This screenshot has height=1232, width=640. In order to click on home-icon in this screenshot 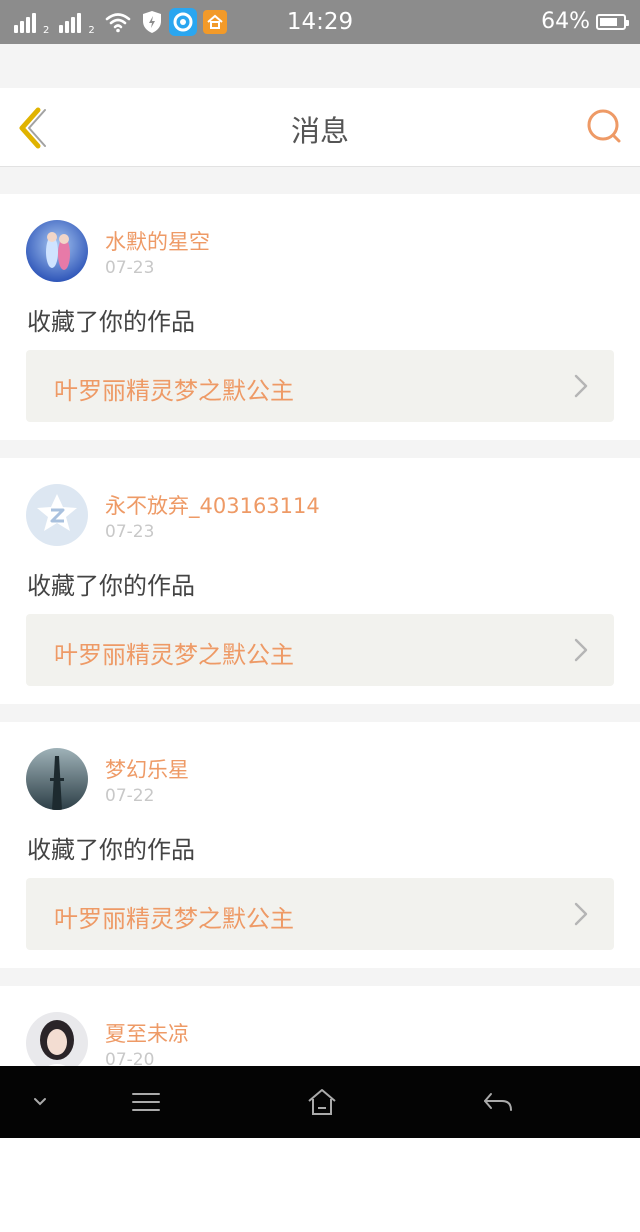, I will do `click(322, 1102)`.